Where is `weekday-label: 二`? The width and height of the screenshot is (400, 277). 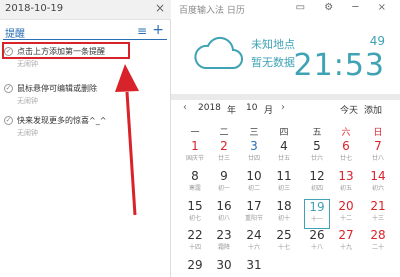
weekday-label: 二 is located at coordinates (224, 133).